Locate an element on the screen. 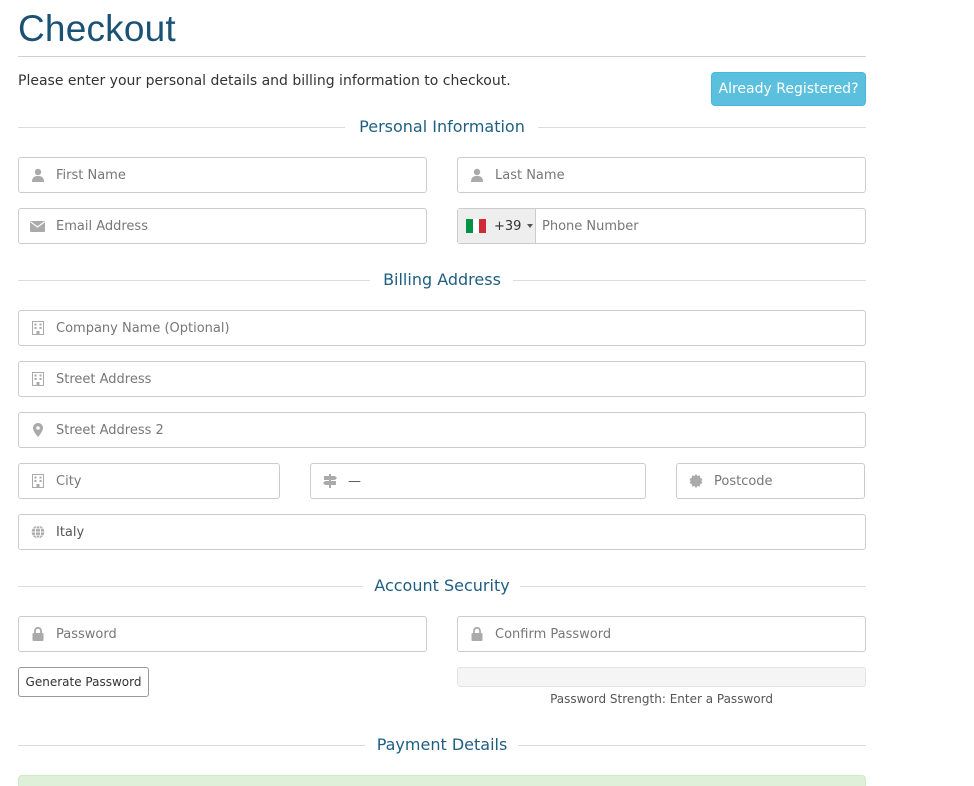 This screenshot has width=974, height=786. map-marker-icon is located at coordinates (37, 430).